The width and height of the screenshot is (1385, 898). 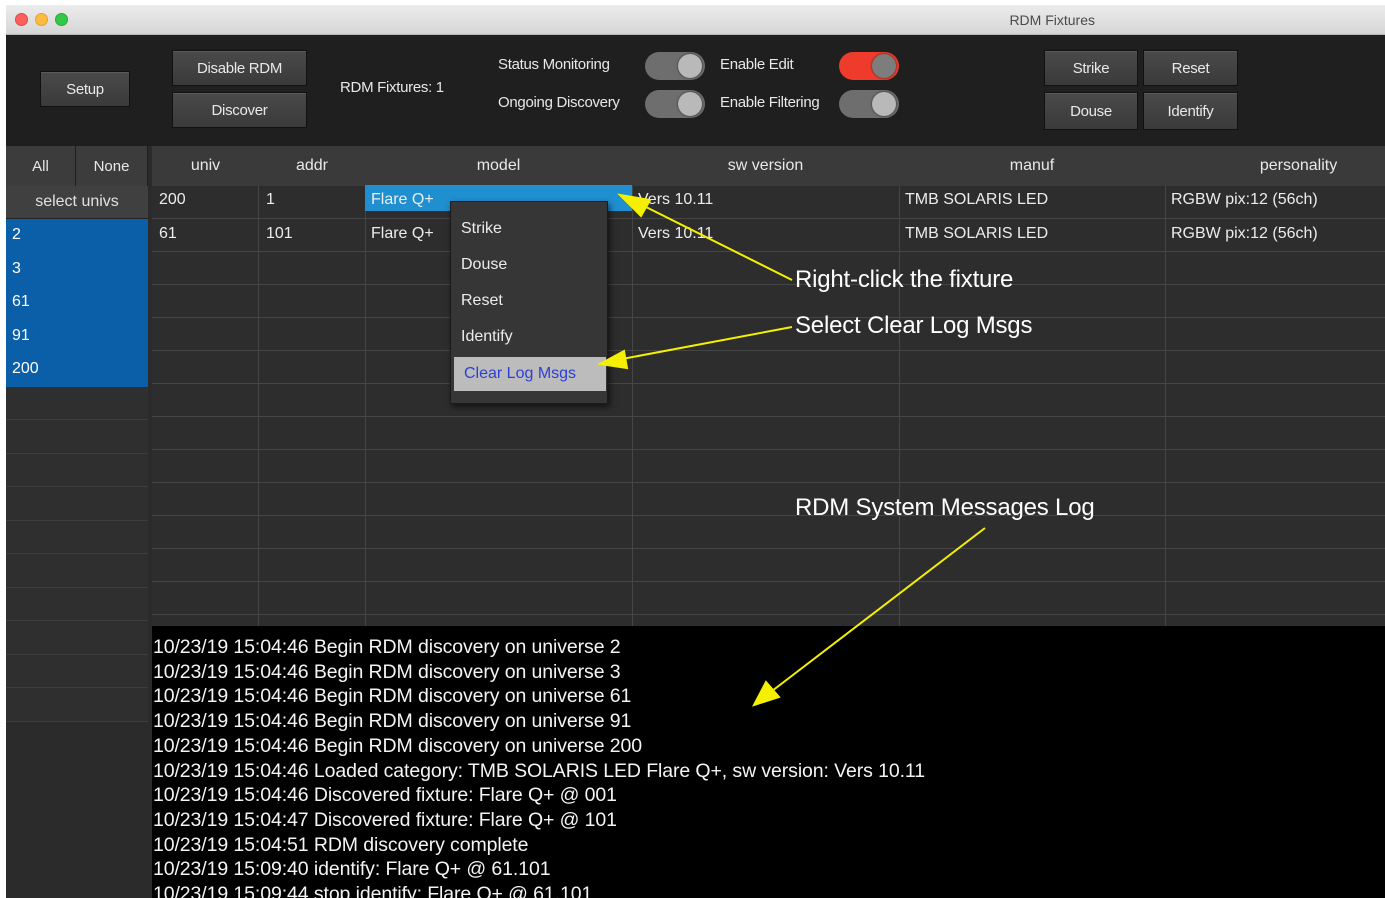 What do you see at coordinates (172, 199) in the screenshot?
I see `cell-univ: 200` at bounding box center [172, 199].